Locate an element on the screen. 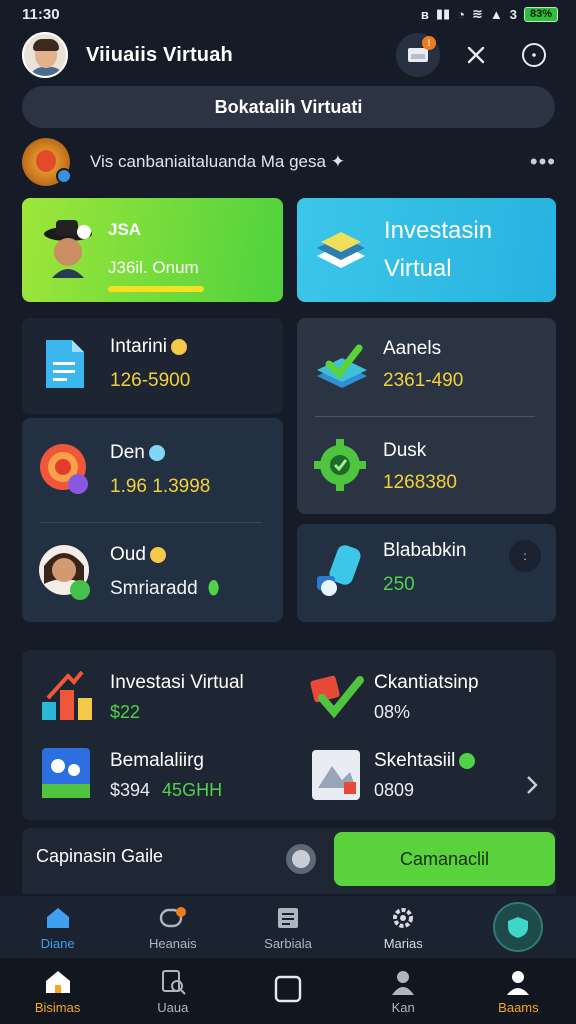 The height and width of the screenshot is (1024, 576). leaf-icon: ⬮ is located at coordinates (213, 588).